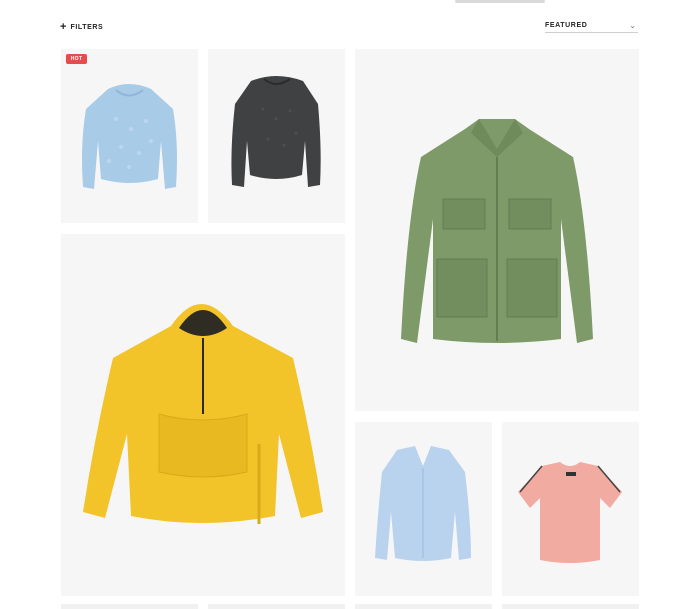  I want to click on charcoal-sweater-image, so click(276, 131).